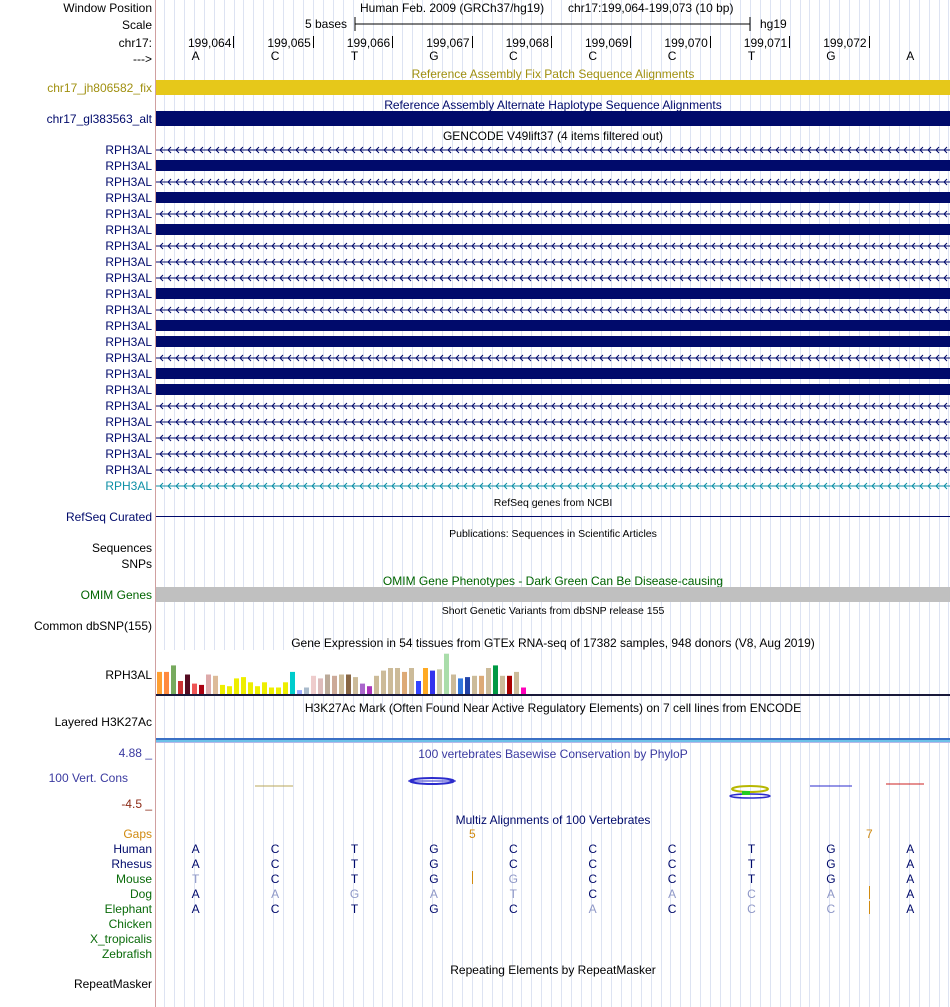  What do you see at coordinates (93, 626) in the screenshot?
I see `dbsnp-label: Common dbSNP(155)` at bounding box center [93, 626].